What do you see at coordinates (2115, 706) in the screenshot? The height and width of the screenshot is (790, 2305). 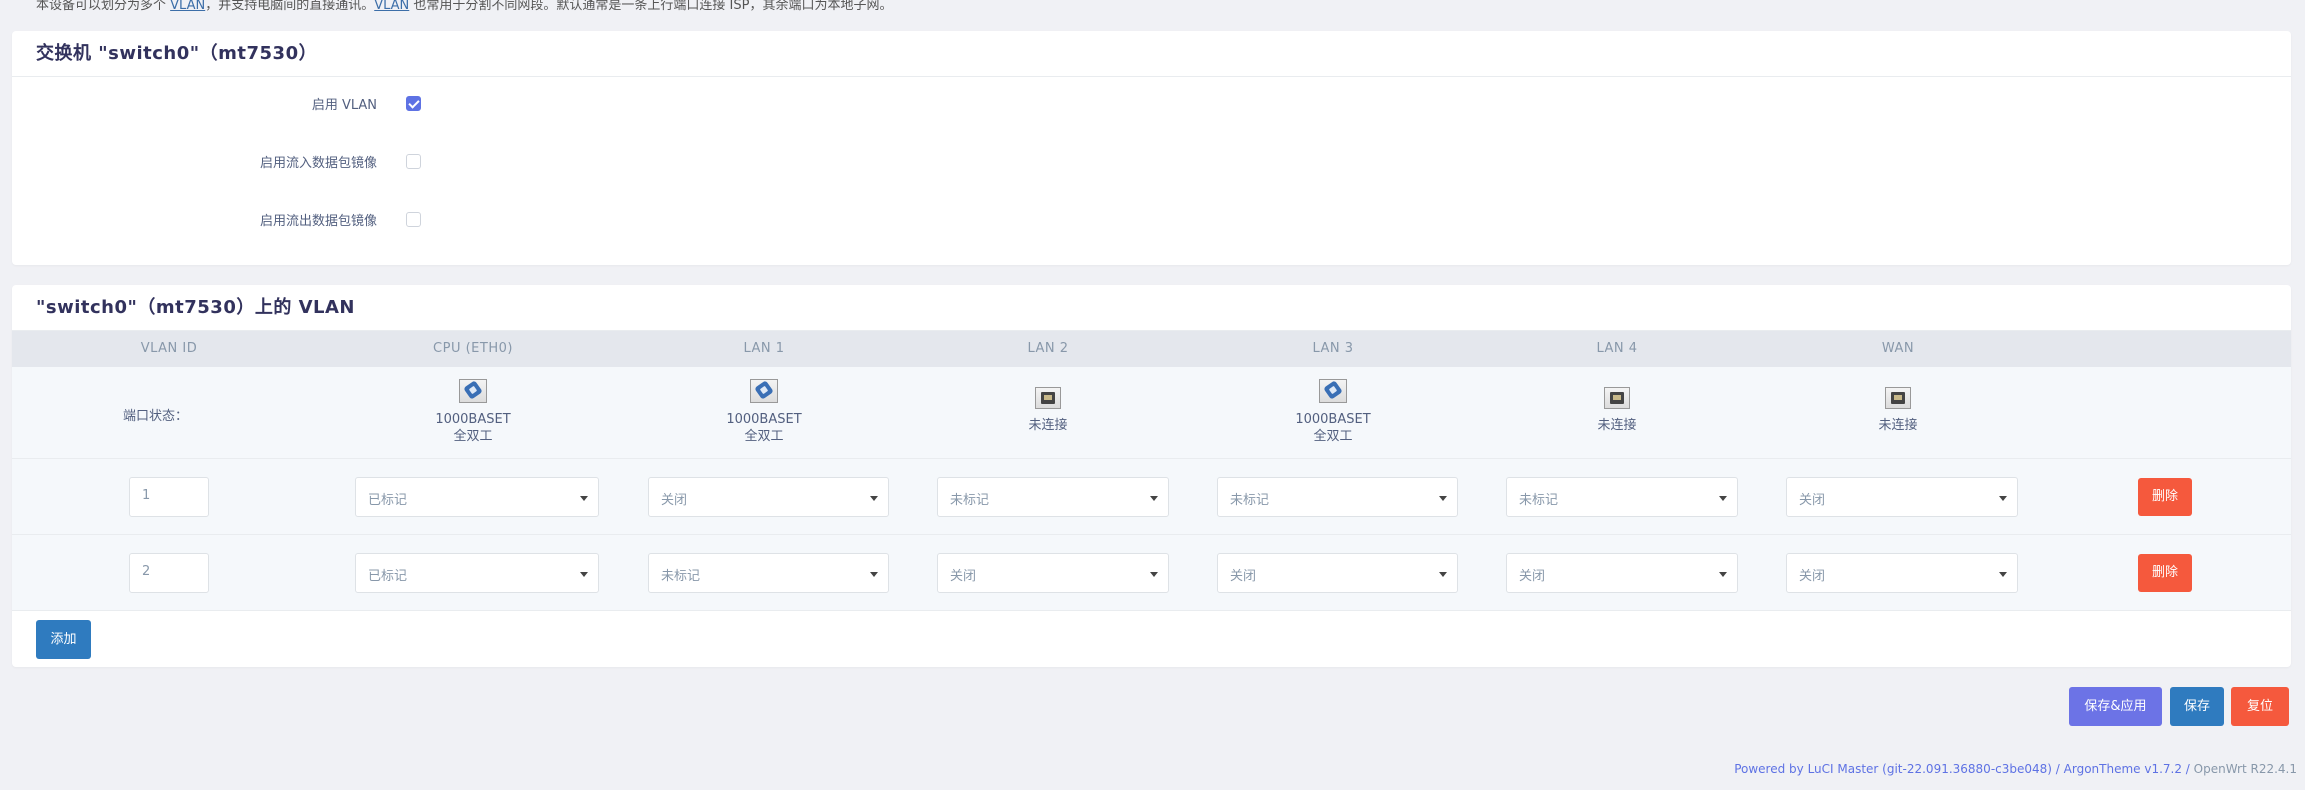 I see `save-apply-button: 保存&应用` at bounding box center [2115, 706].